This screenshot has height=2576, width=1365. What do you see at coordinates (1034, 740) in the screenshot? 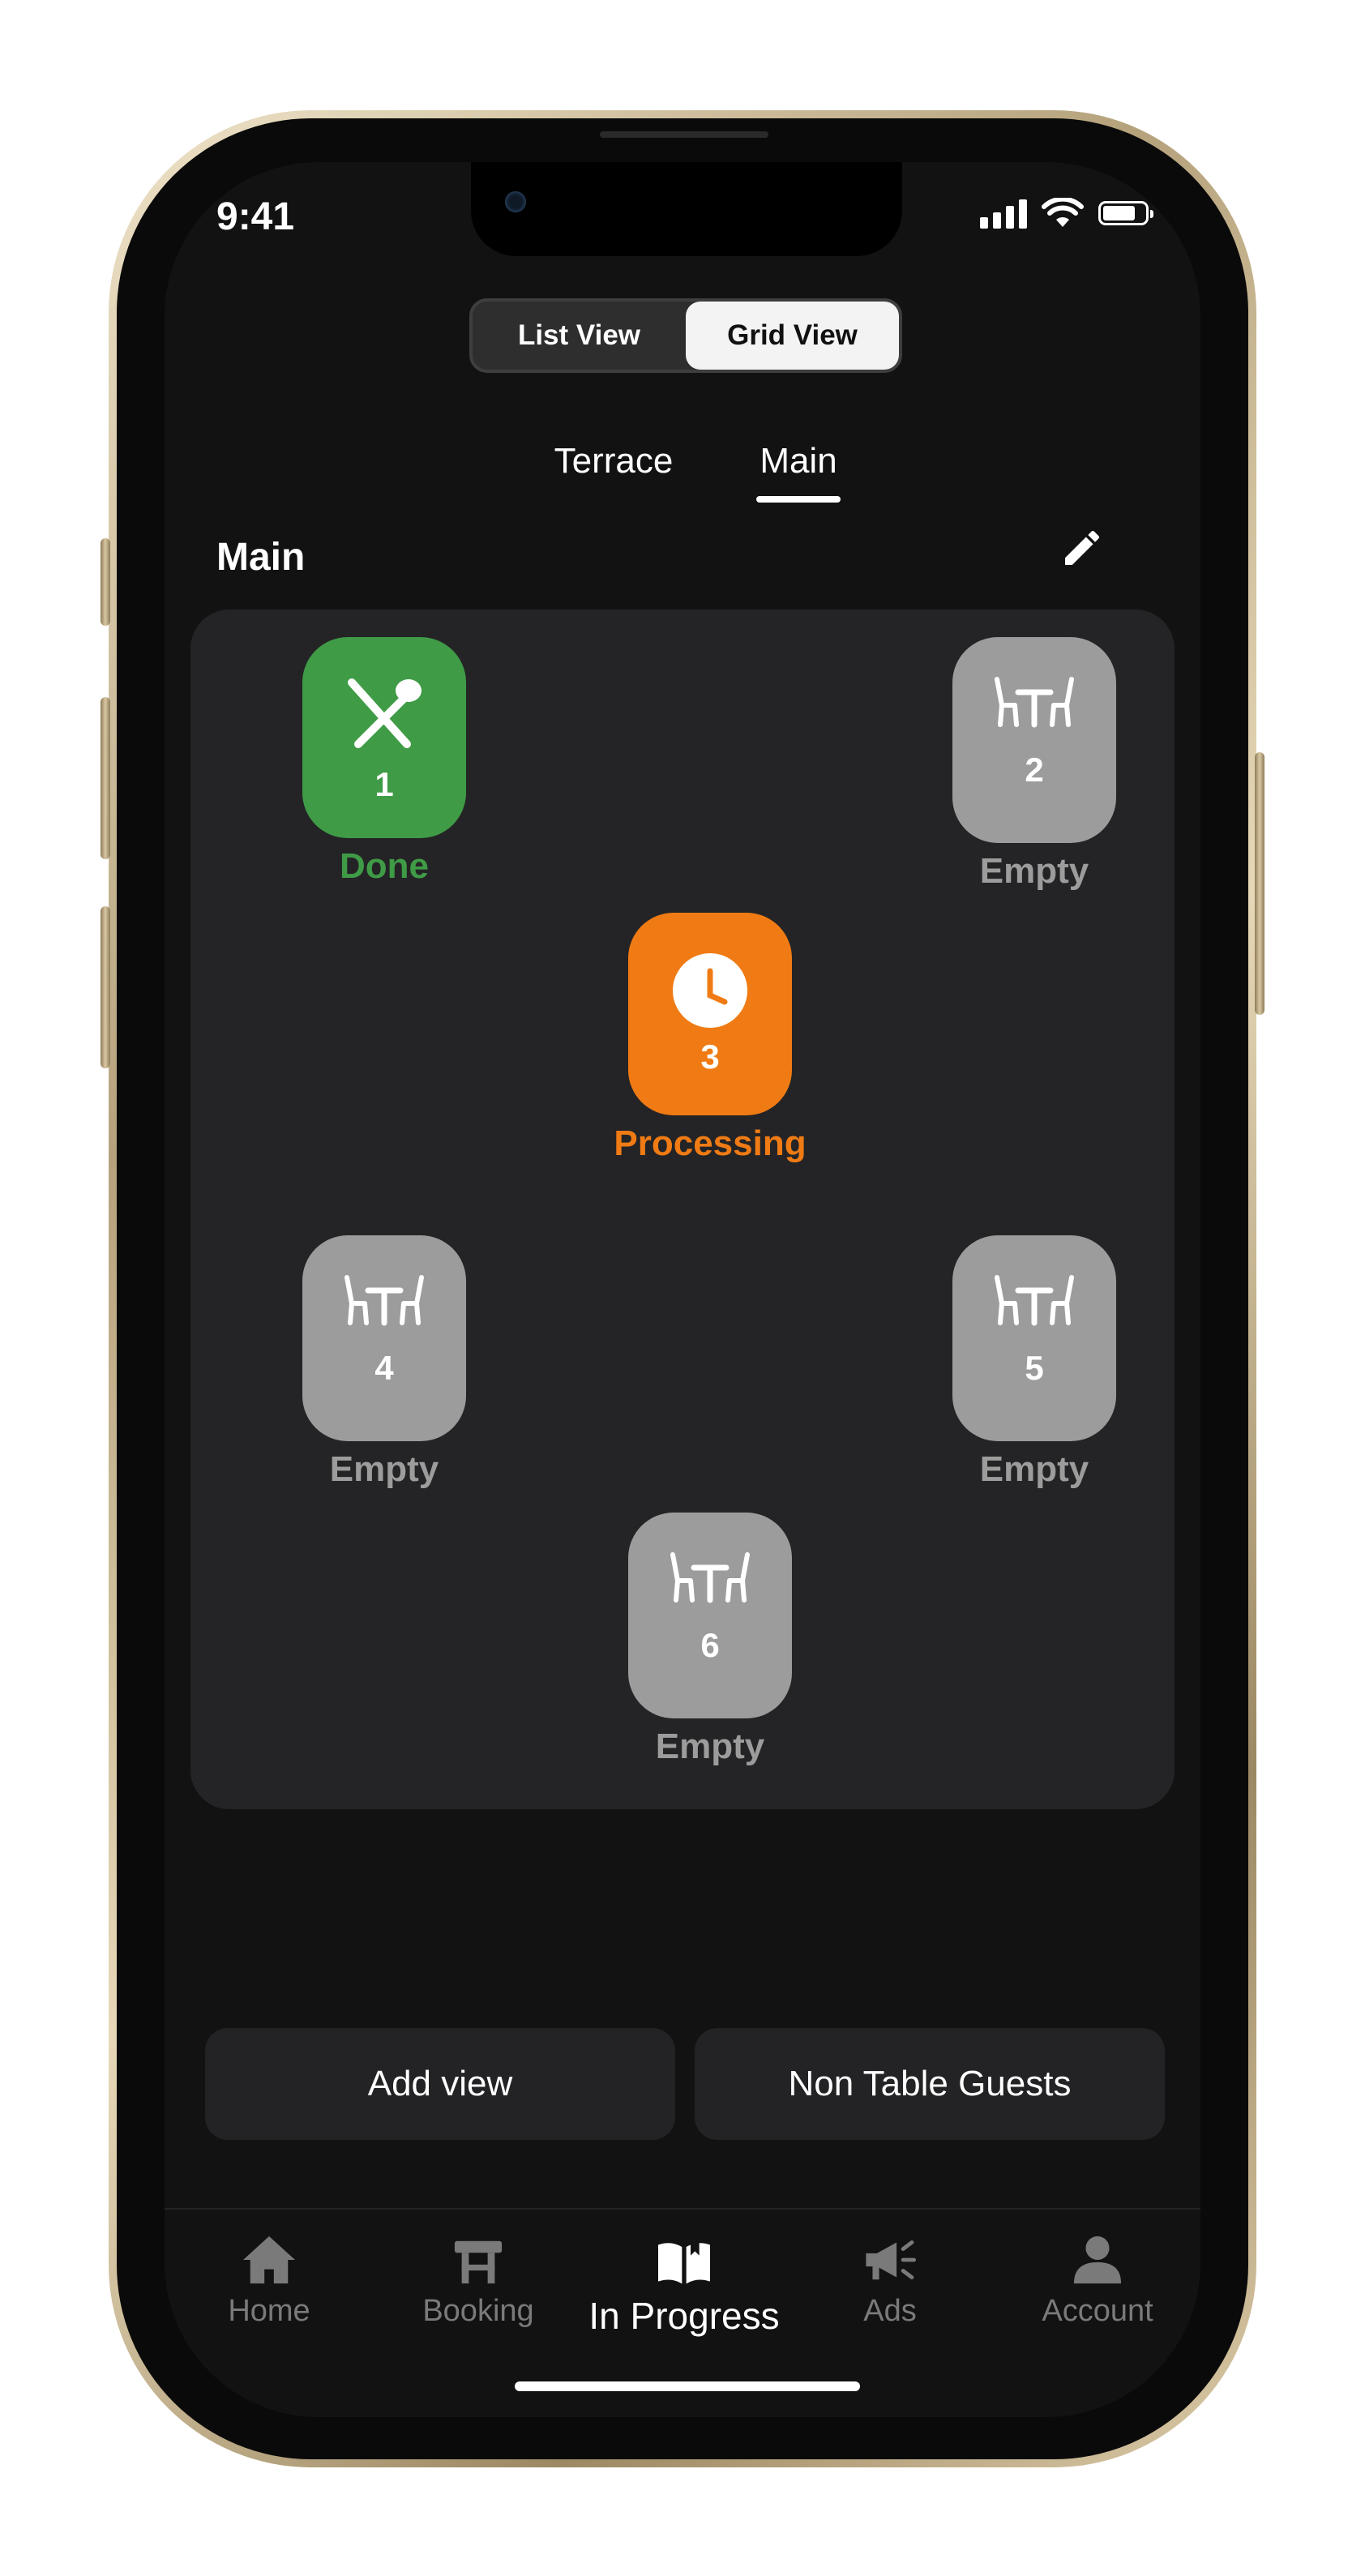
I see `table-tile: 2` at bounding box center [1034, 740].